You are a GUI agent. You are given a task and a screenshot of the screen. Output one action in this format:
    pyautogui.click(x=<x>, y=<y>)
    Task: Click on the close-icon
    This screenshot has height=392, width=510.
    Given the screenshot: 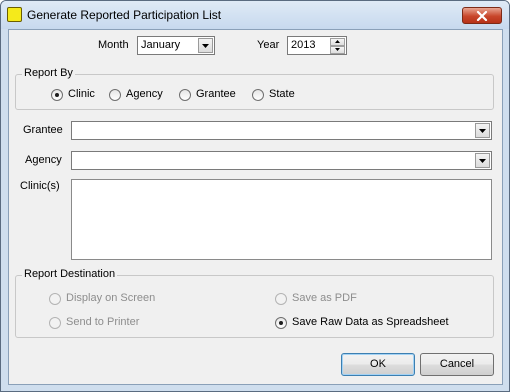 What is the action you would take?
    pyautogui.click(x=482, y=16)
    